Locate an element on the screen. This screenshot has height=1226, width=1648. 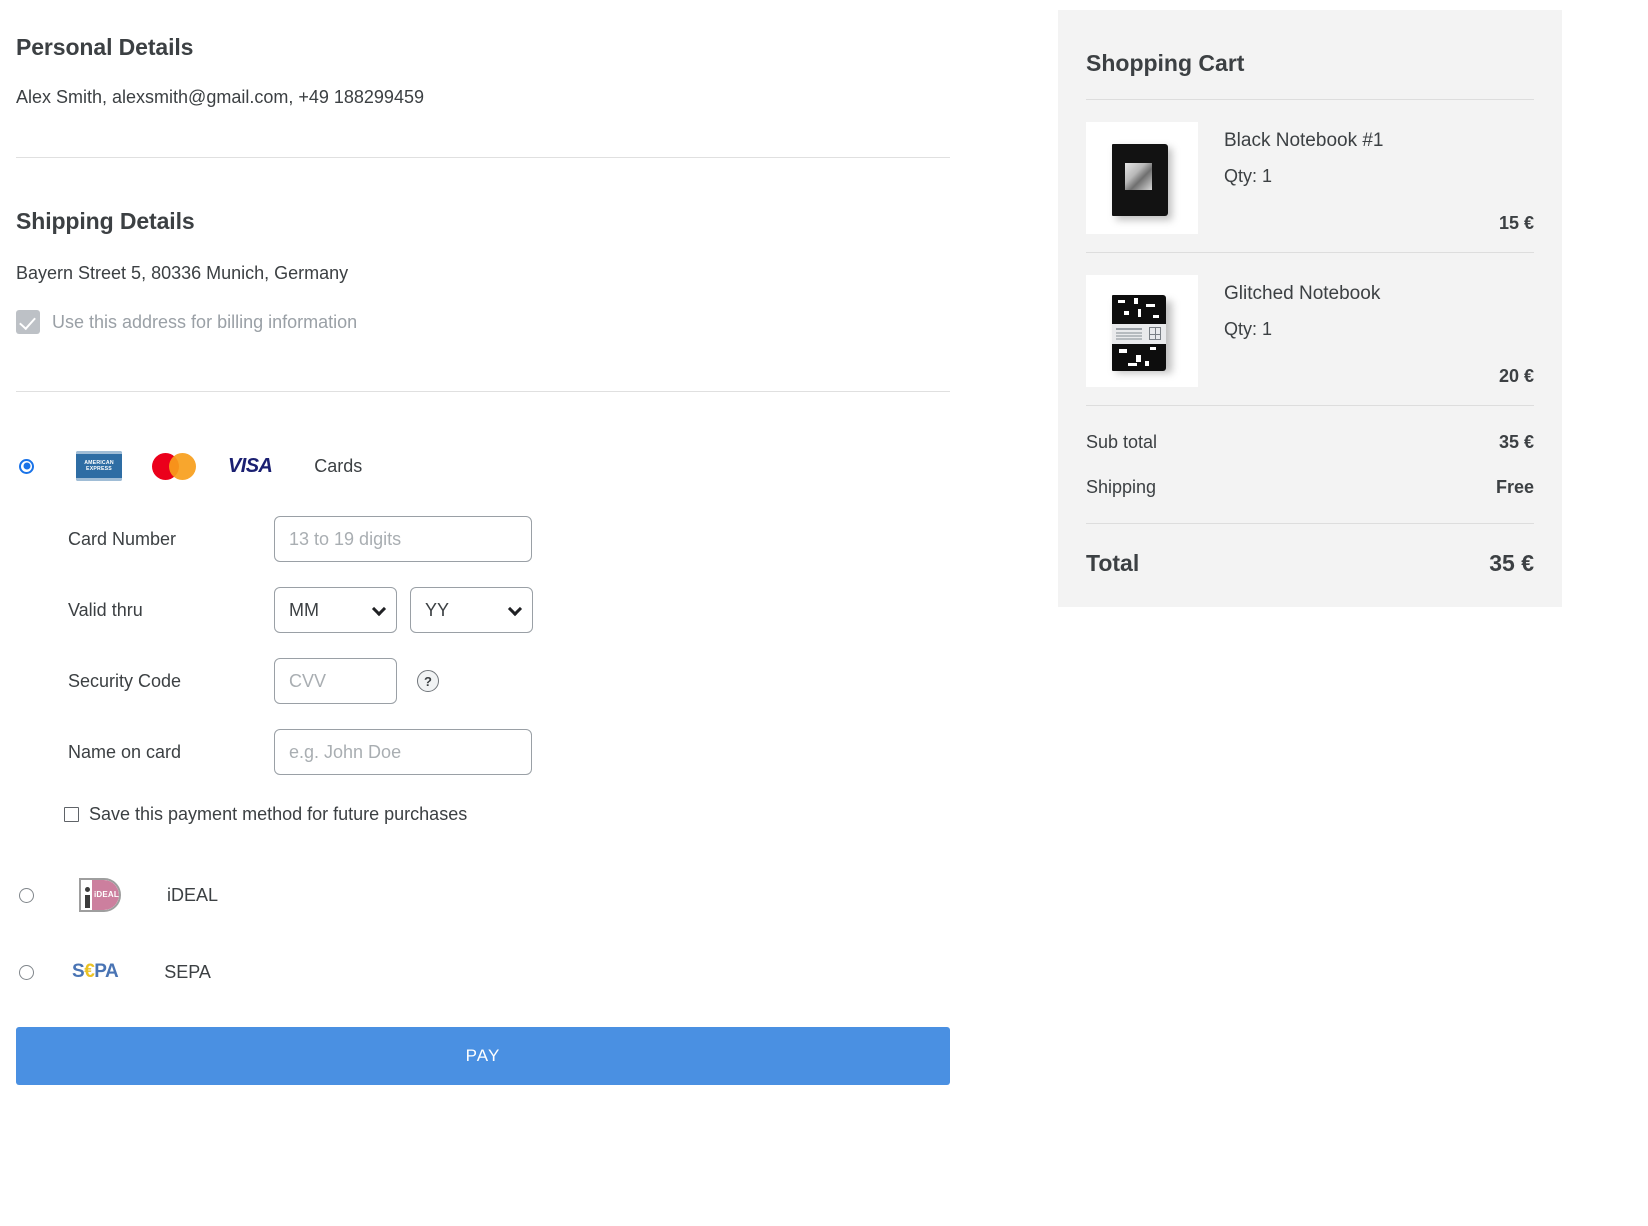
sepa-logo-s: S is located at coordinates (78, 971).